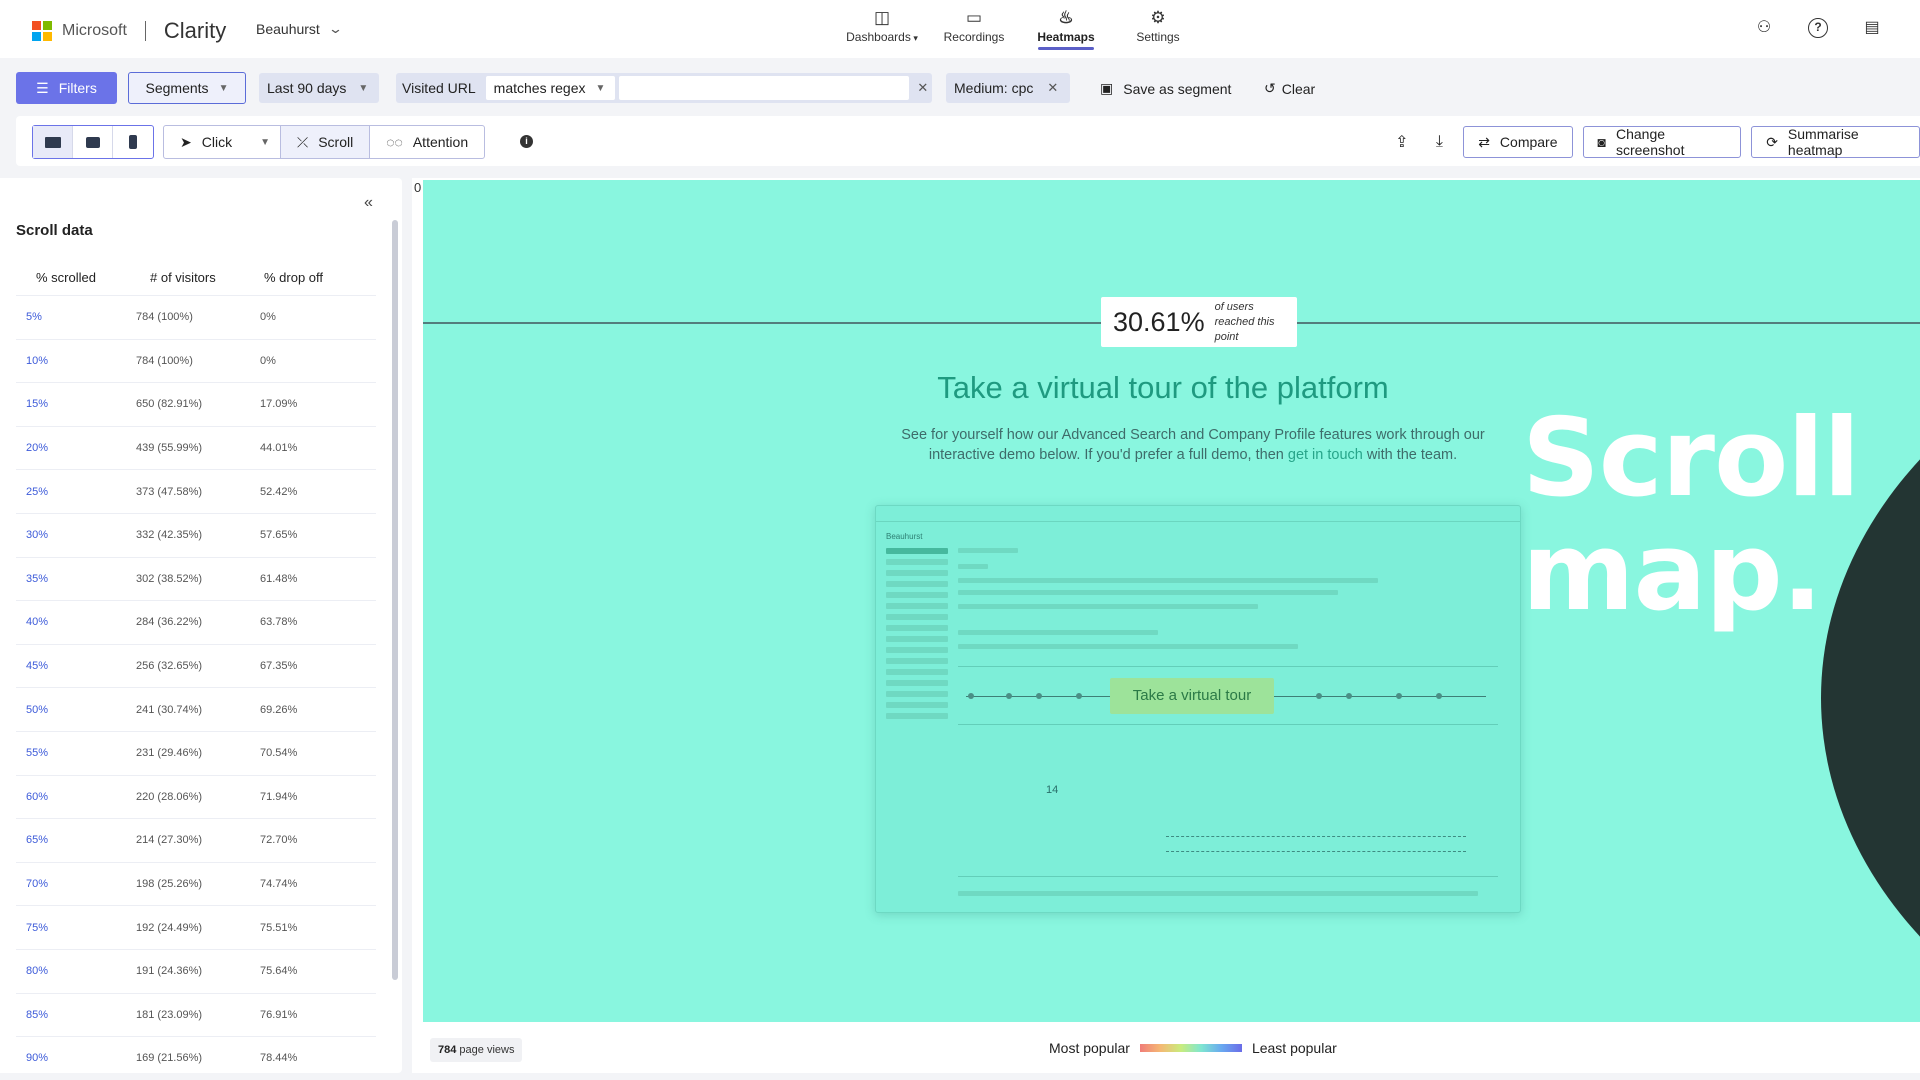  What do you see at coordinates (76, 622) in the screenshot?
I see `cell-scrolled: 40%` at bounding box center [76, 622].